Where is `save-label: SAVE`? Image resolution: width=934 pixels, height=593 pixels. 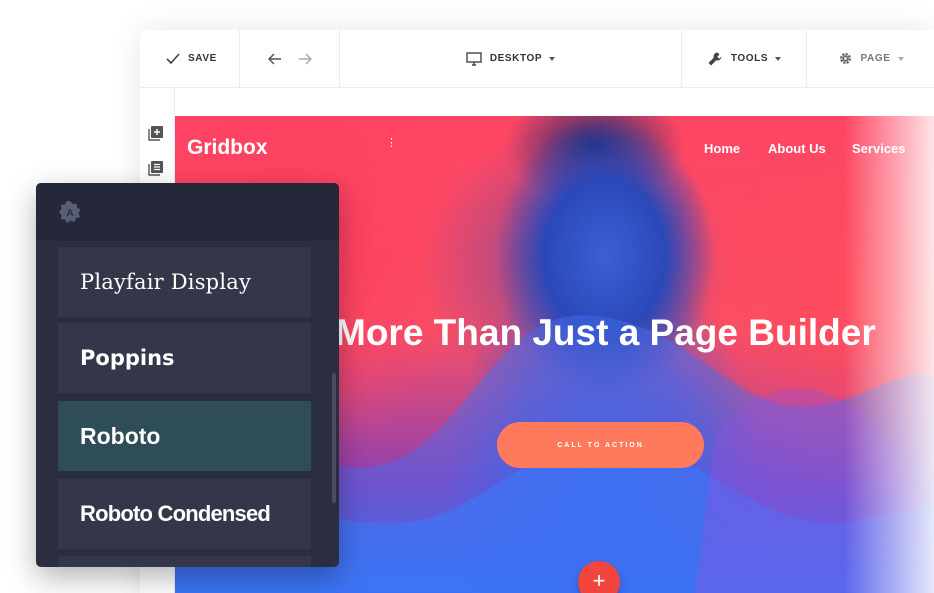
save-label: SAVE is located at coordinates (202, 58).